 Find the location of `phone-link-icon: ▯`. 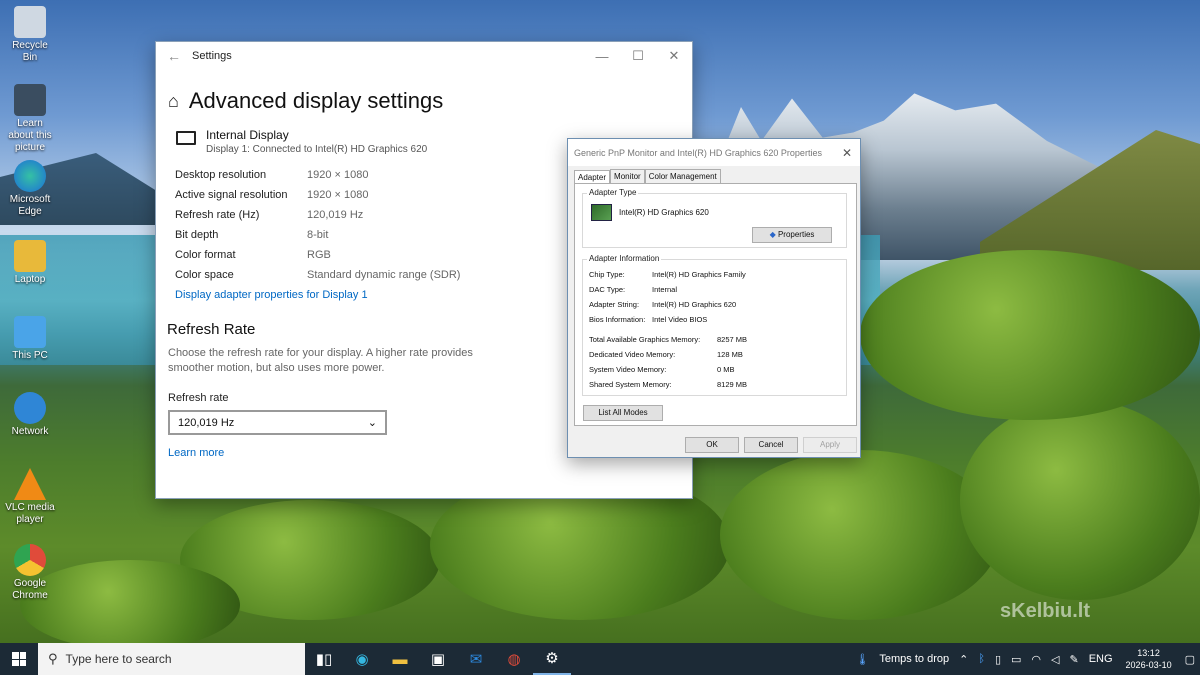

phone-link-icon: ▯ is located at coordinates (998, 659).